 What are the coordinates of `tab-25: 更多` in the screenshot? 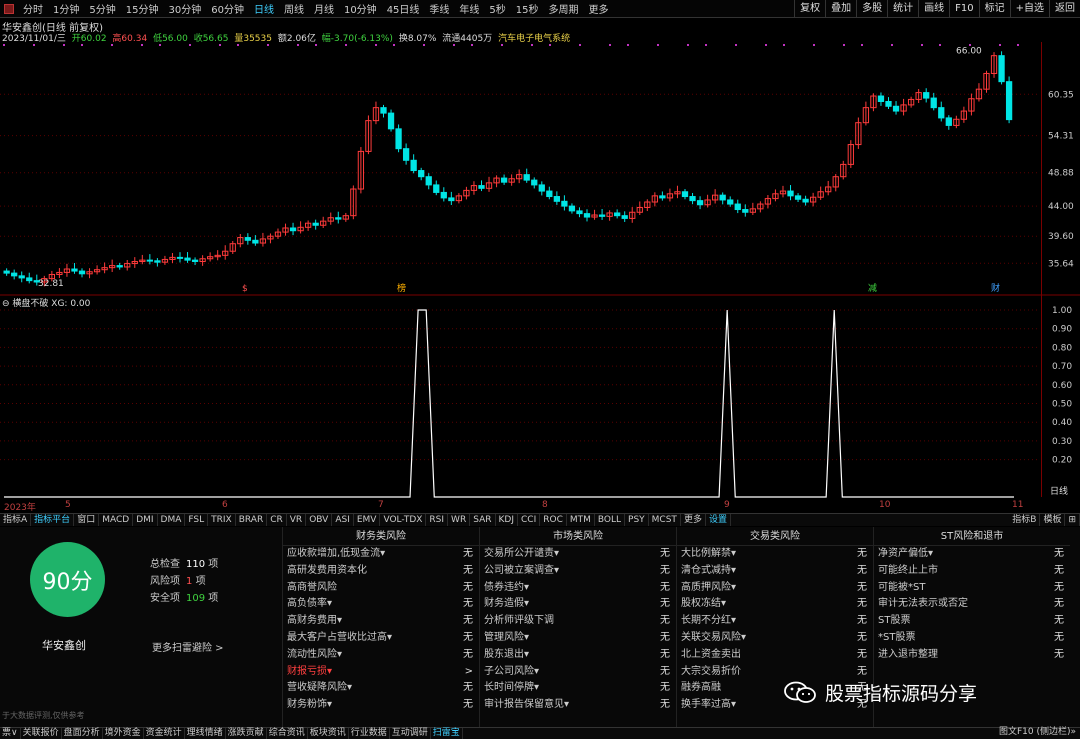 It's located at (693, 520).